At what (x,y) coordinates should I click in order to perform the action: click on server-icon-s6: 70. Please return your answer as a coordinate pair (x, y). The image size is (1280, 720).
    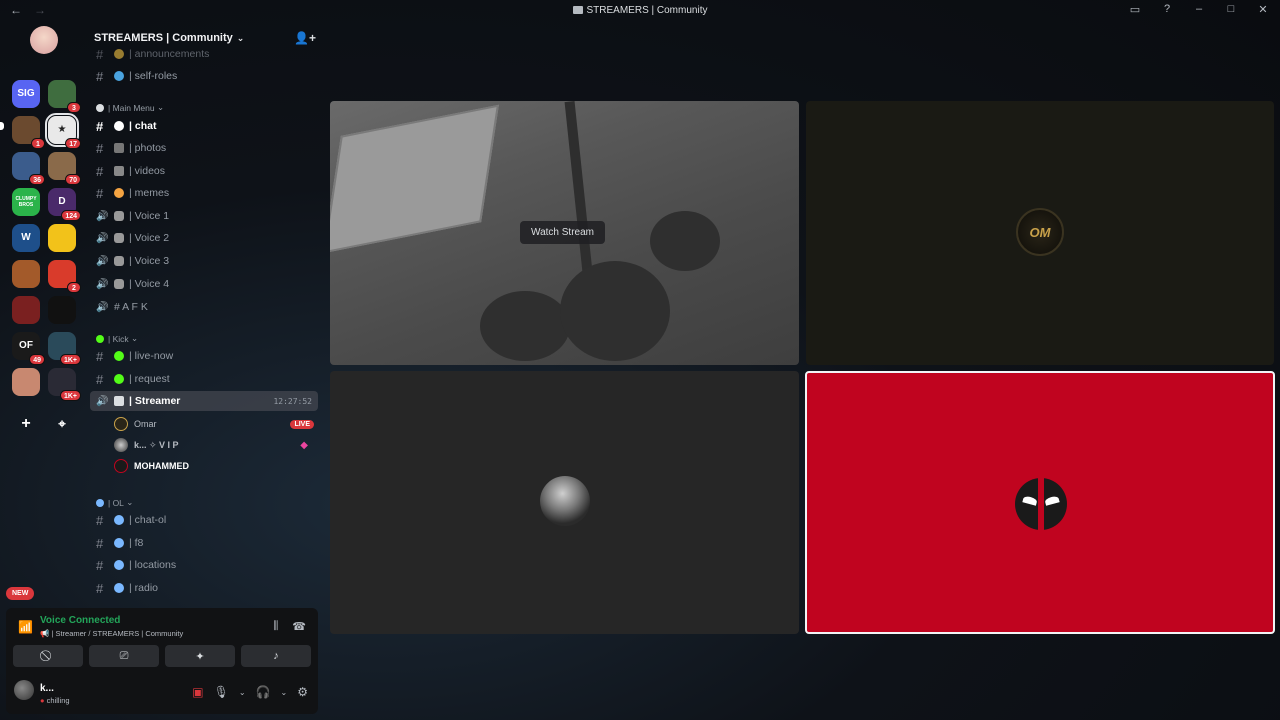
    Looking at the image, I should click on (64, 168).